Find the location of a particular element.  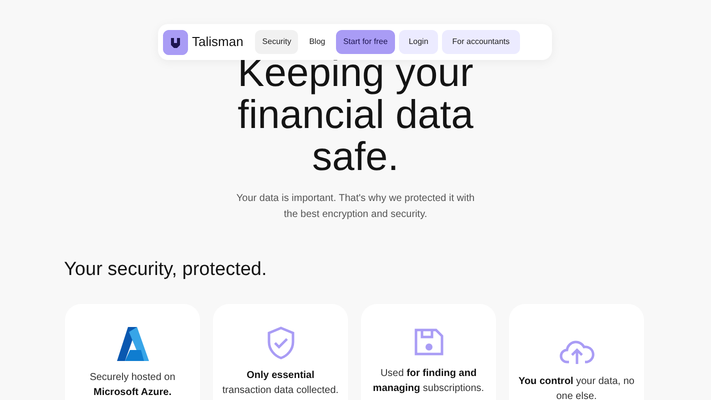

section-heading: Your security, protected. is located at coordinates (166, 270).